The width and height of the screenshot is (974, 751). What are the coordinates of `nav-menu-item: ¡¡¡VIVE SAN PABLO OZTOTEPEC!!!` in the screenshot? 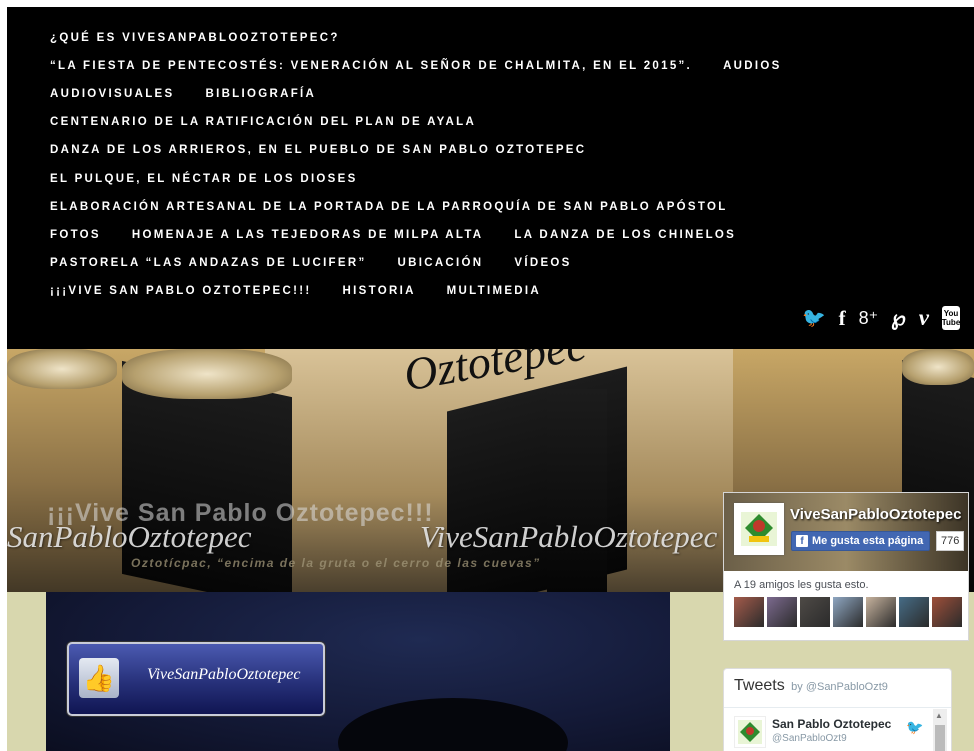 It's located at (181, 291).